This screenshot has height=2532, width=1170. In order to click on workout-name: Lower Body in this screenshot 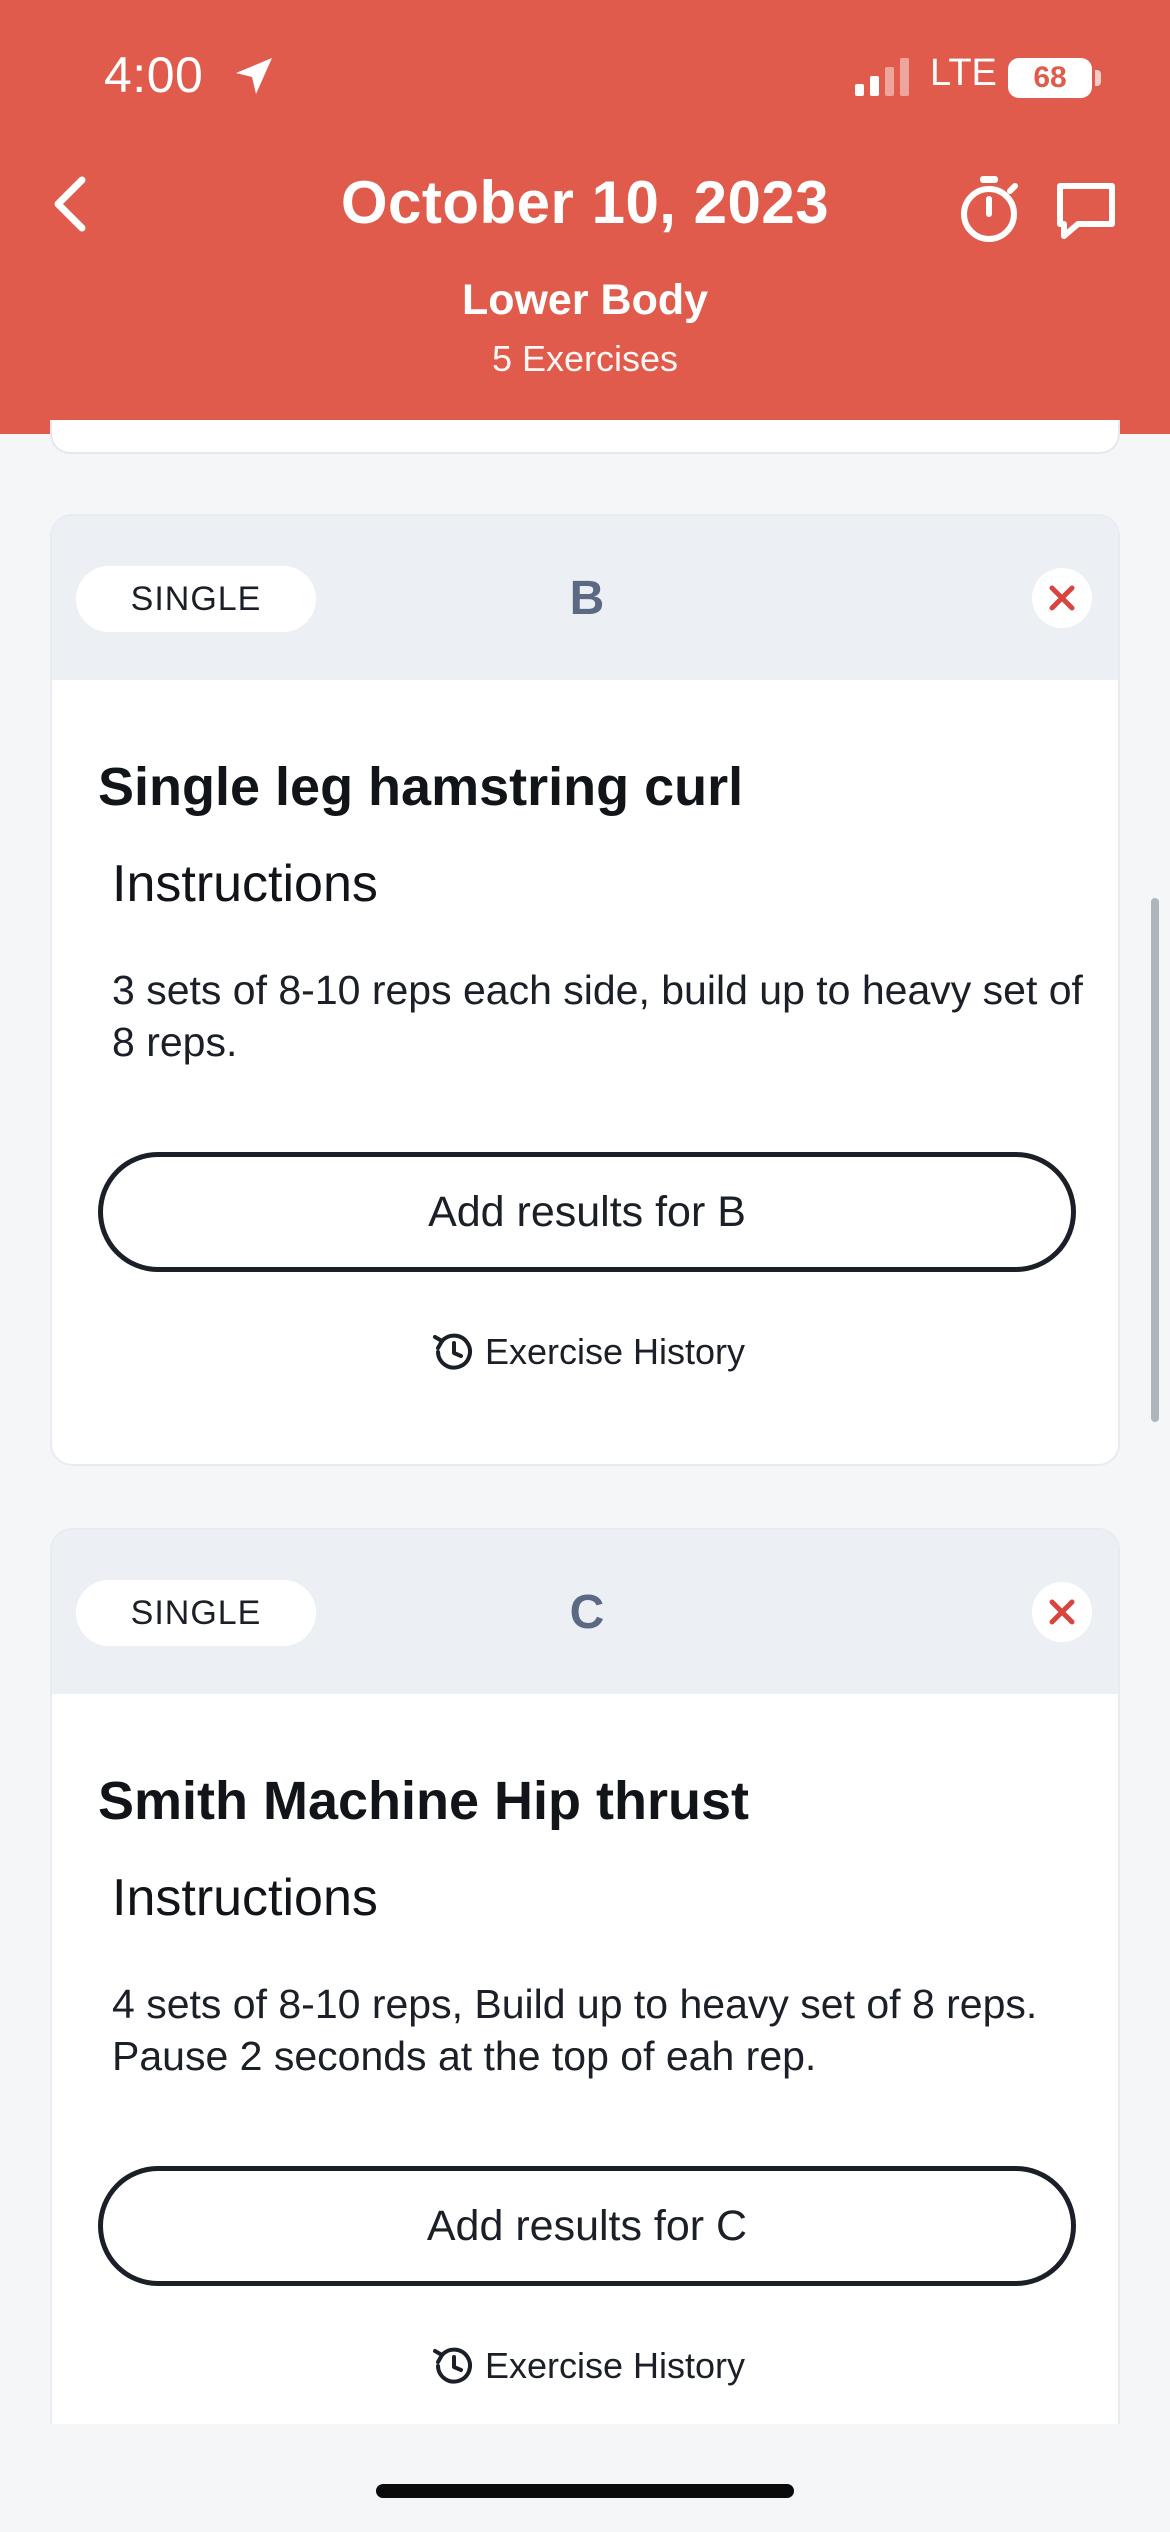, I will do `click(585, 300)`.